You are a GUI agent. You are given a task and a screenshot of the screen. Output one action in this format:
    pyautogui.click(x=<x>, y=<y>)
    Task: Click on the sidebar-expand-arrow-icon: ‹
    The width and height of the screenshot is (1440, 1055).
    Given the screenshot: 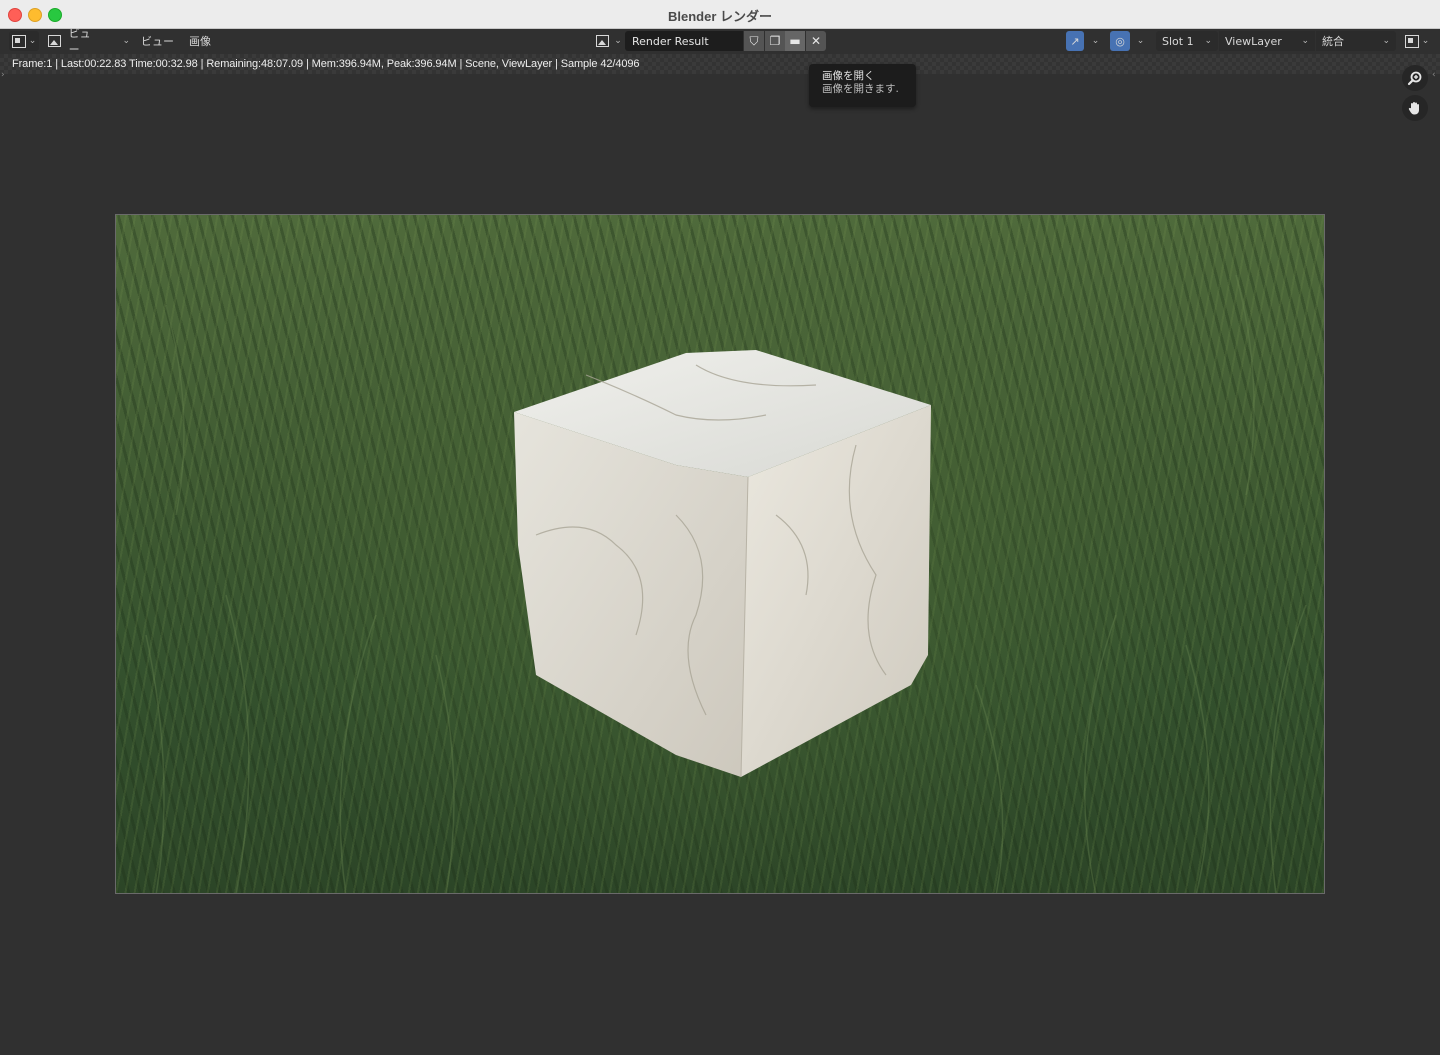 What is the action you would take?
    pyautogui.click(x=1434, y=75)
    